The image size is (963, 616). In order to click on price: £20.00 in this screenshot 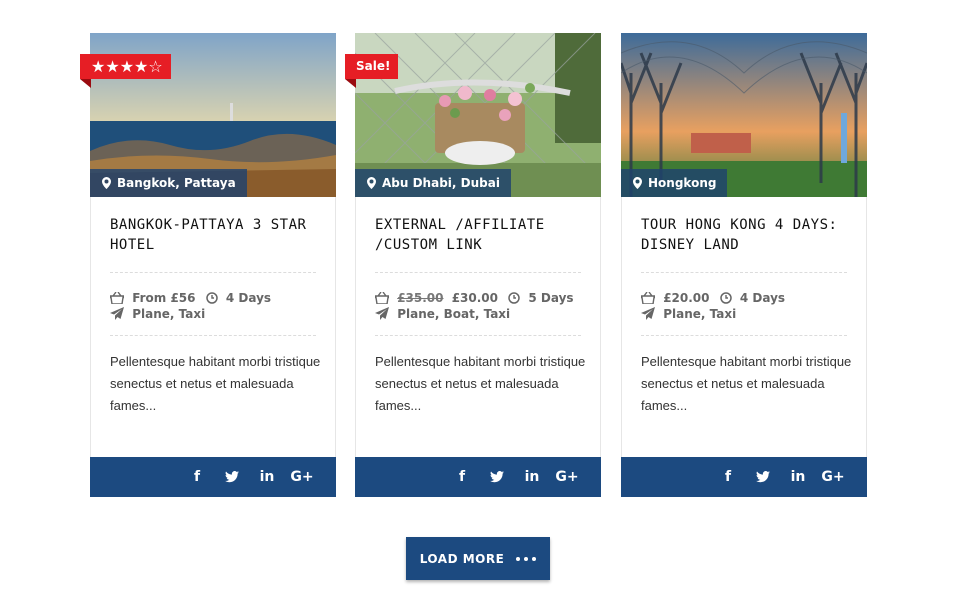, I will do `click(686, 298)`.